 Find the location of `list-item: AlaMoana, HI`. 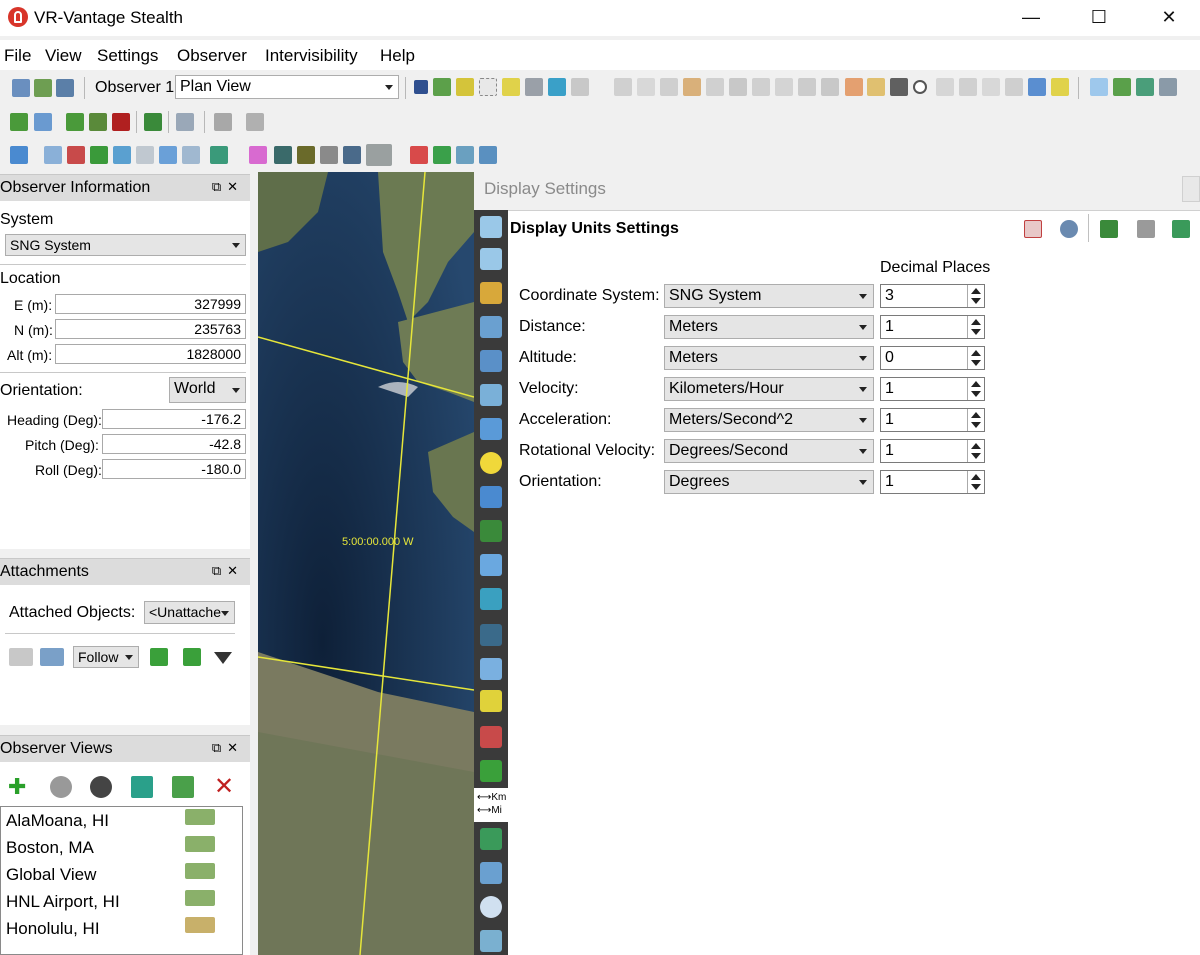

list-item: AlaMoana, HI is located at coordinates (57, 821).